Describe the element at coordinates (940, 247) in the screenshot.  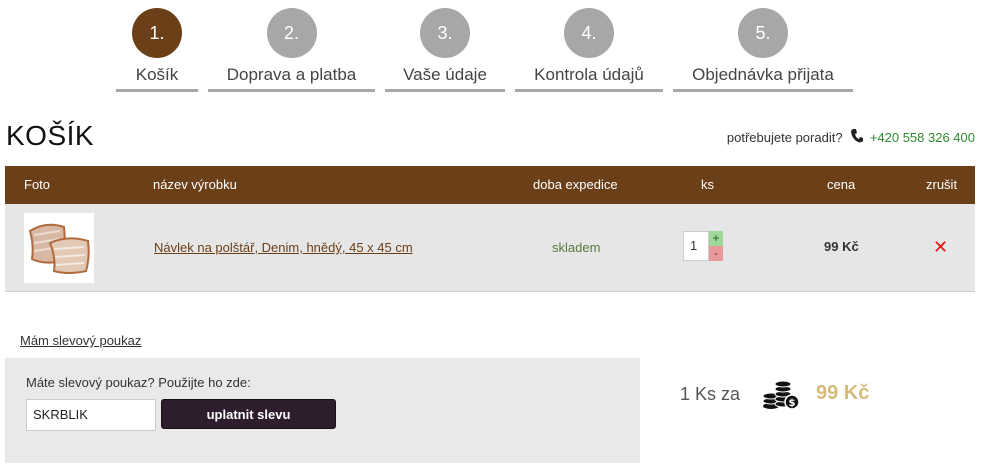
I see `remove-item-icon: ✕` at that location.